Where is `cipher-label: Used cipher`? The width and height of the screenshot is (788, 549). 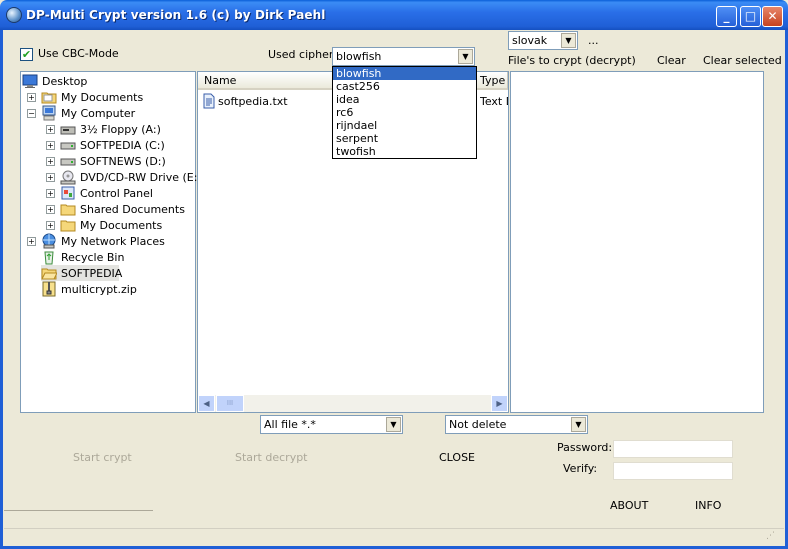 cipher-label: Used cipher is located at coordinates (301, 54).